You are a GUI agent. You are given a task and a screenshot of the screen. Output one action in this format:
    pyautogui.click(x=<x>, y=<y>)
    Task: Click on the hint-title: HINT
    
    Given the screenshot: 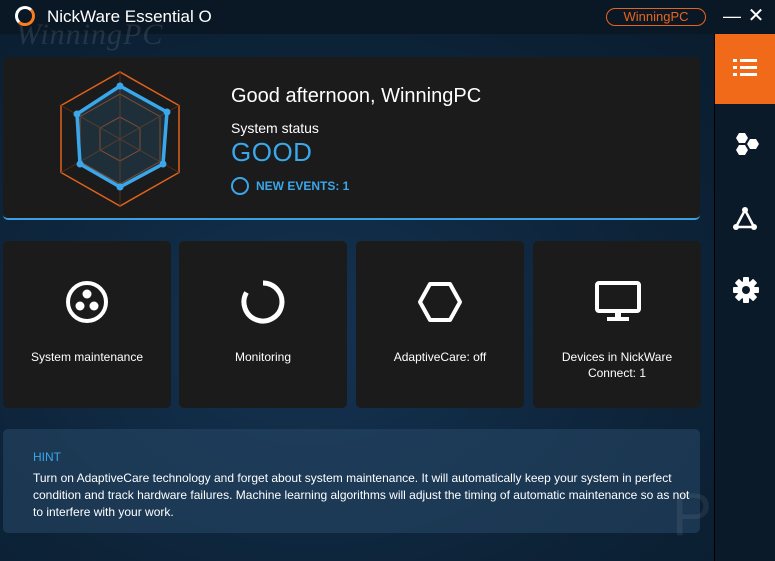 What is the action you would take?
    pyautogui.click(x=47, y=457)
    